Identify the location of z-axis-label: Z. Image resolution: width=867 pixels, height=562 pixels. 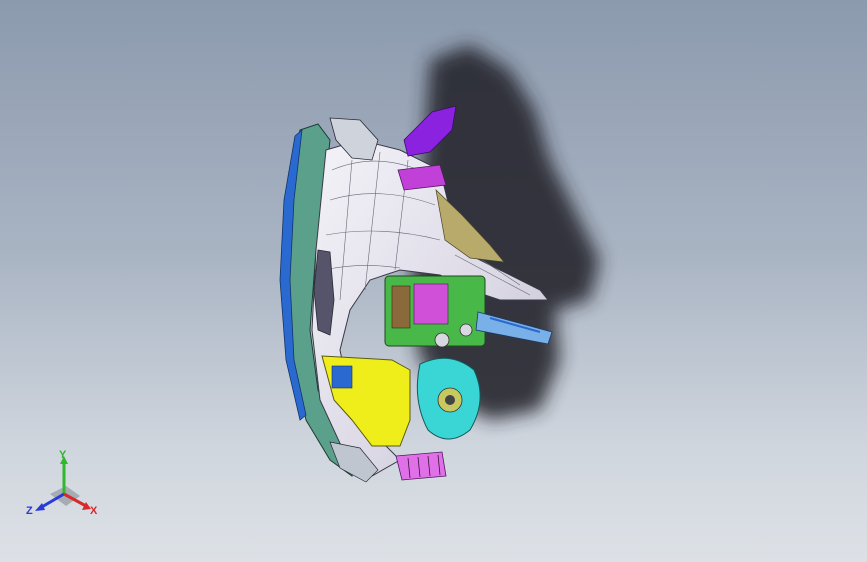
(29, 511).